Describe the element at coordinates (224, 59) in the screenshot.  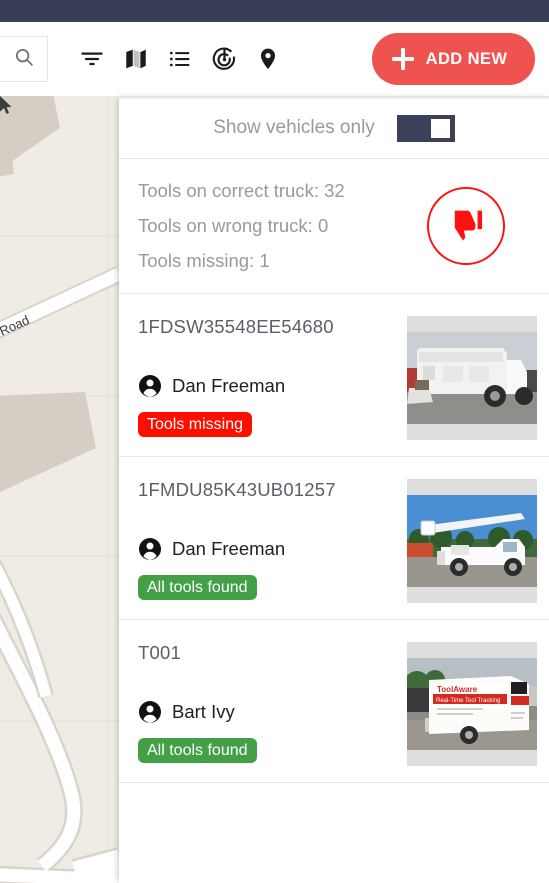
I see `radar-icon` at that location.